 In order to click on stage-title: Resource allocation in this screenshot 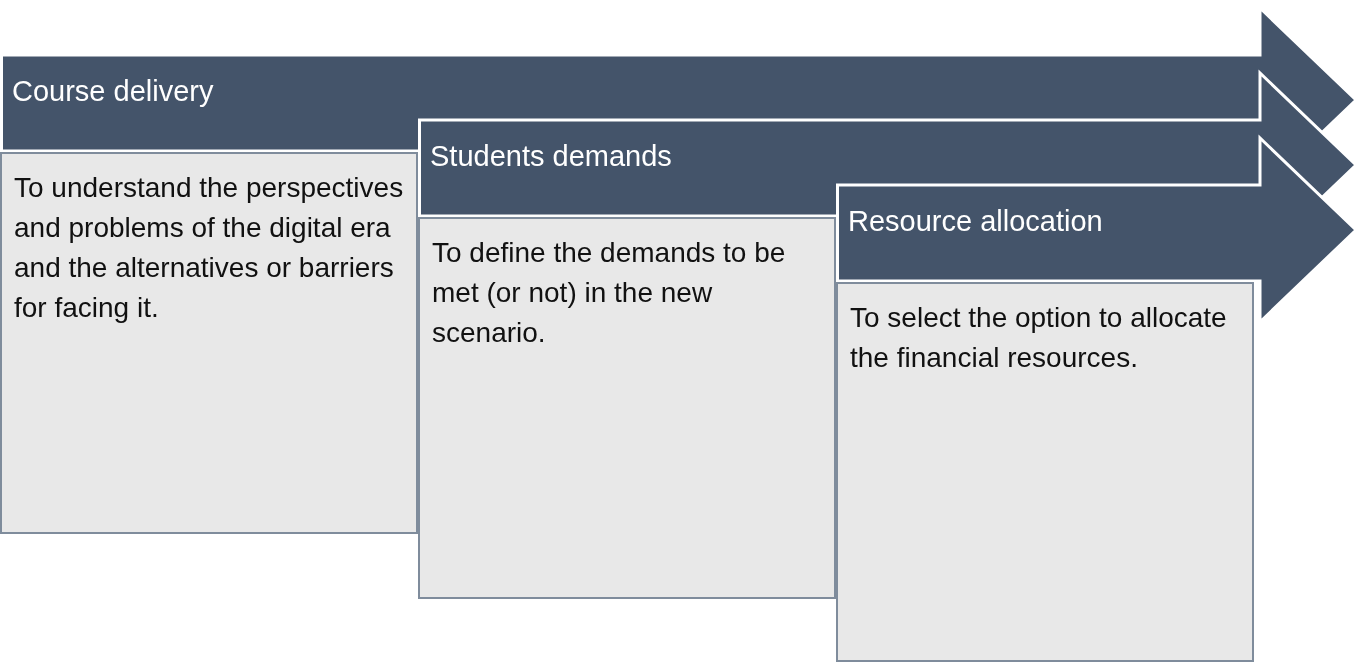, I will do `click(975, 221)`.